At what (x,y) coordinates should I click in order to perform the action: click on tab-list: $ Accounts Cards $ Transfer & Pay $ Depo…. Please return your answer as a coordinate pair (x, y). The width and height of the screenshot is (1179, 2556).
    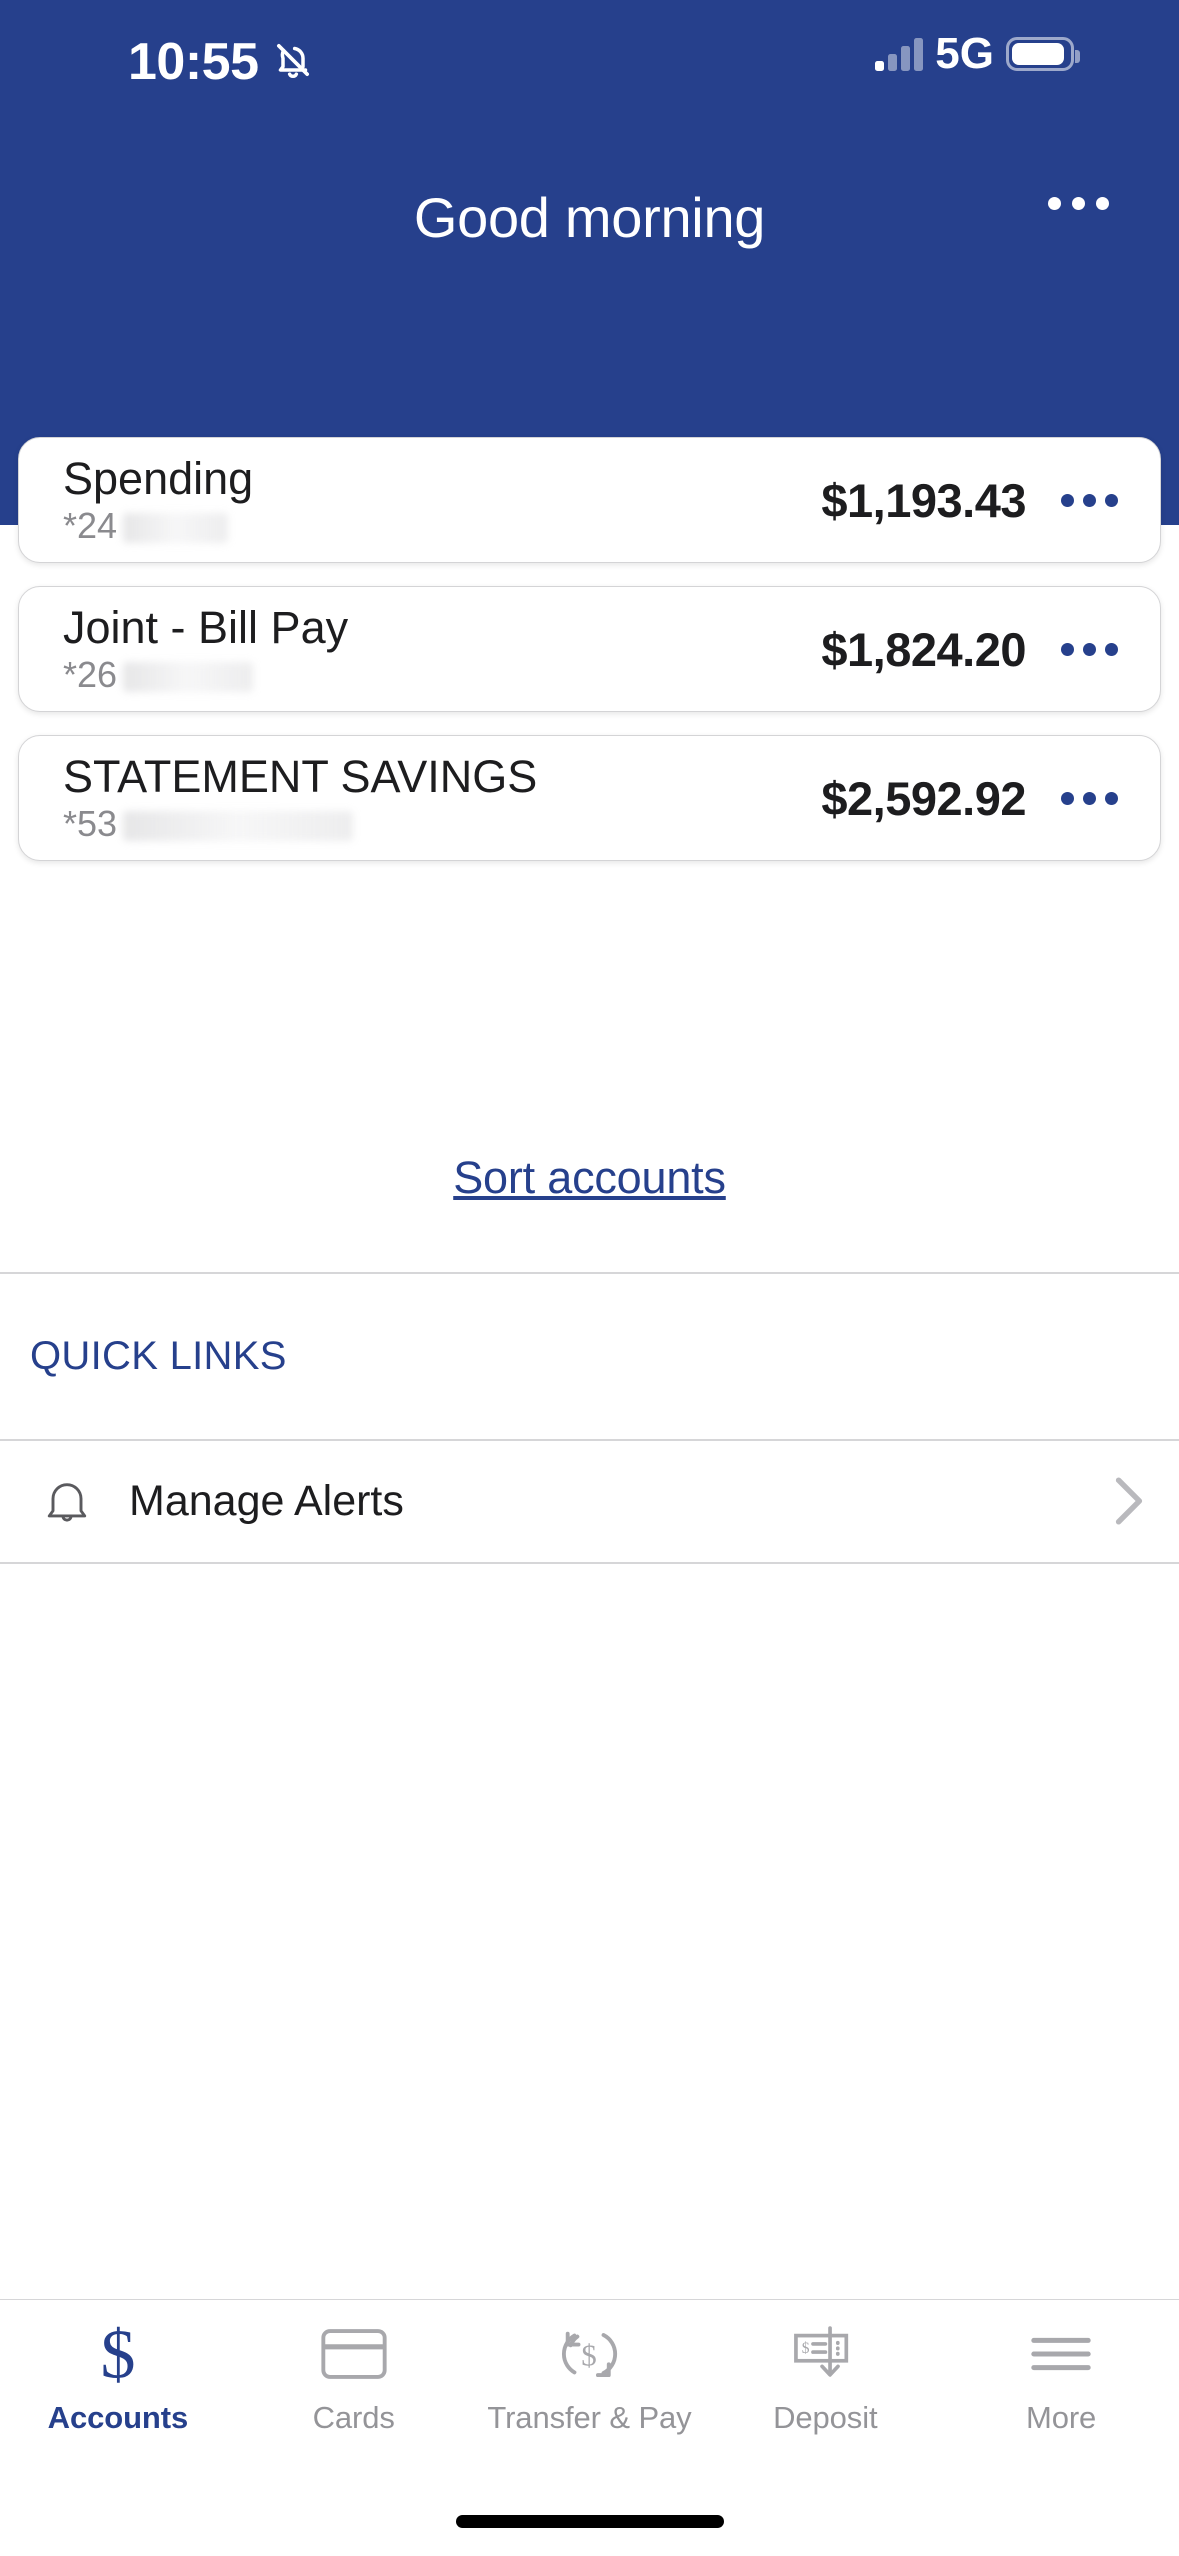
    Looking at the image, I should click on (589, 2368).